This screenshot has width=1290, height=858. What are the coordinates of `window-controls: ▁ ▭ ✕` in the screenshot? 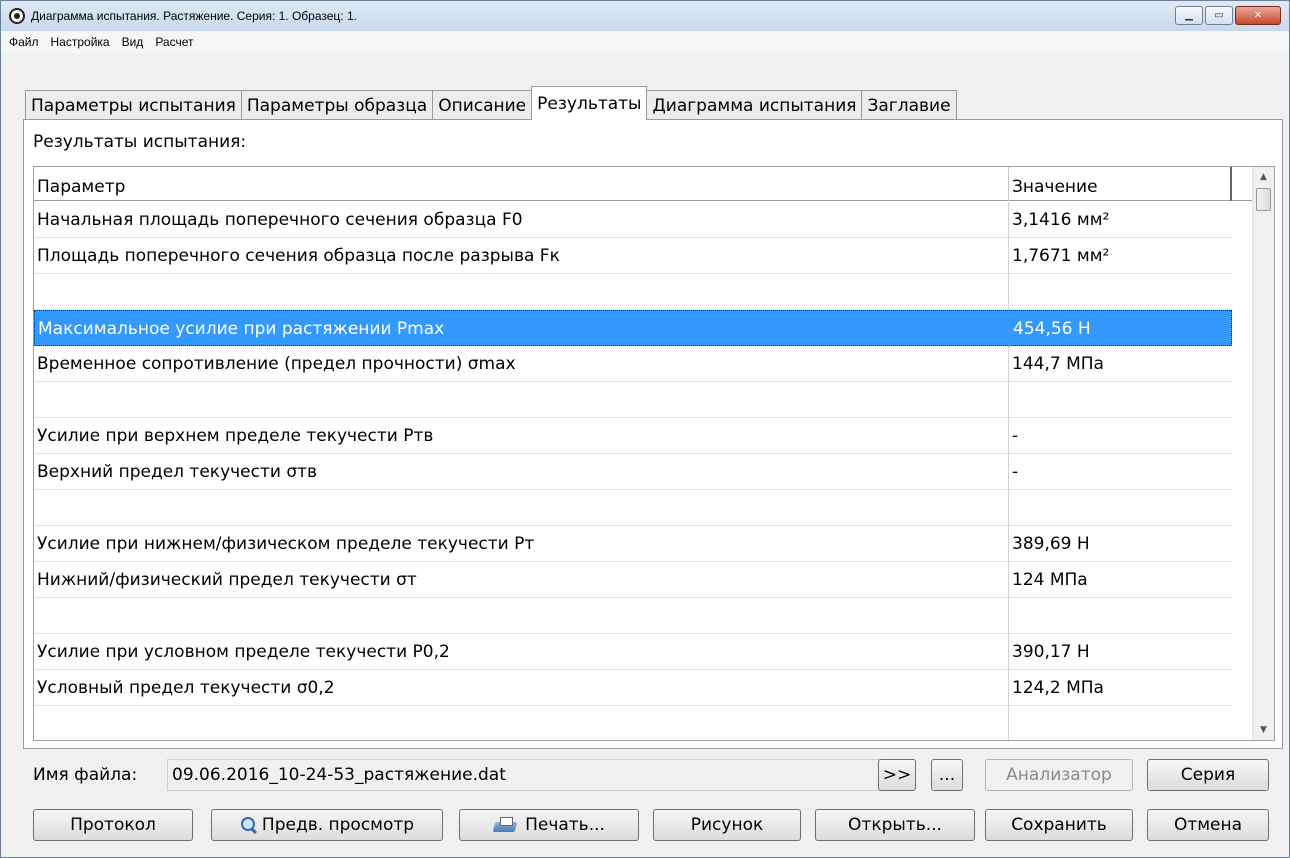 It's located at (1228, 15).